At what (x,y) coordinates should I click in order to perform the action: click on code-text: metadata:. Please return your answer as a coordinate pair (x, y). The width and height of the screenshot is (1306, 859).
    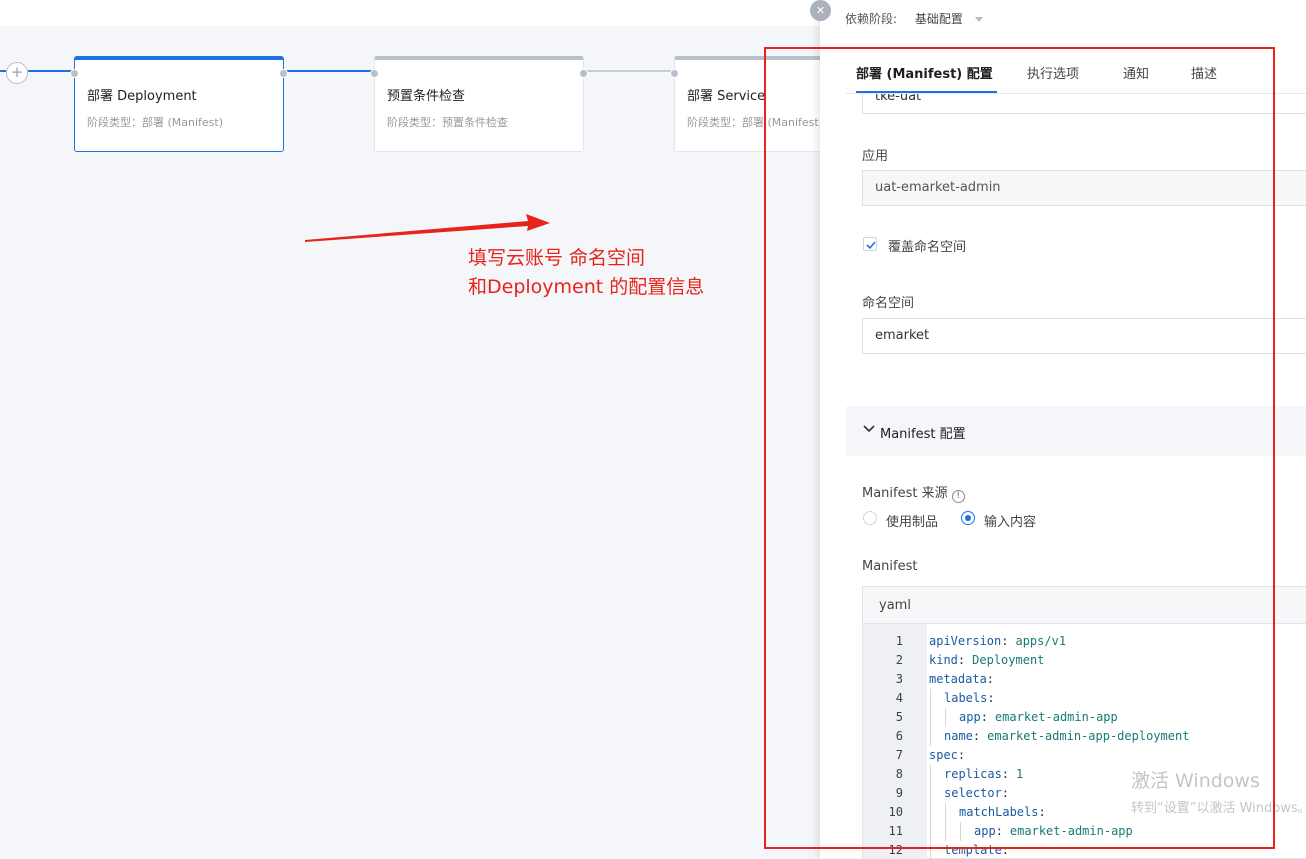
    Looking at the image, I should click on (961, 679).